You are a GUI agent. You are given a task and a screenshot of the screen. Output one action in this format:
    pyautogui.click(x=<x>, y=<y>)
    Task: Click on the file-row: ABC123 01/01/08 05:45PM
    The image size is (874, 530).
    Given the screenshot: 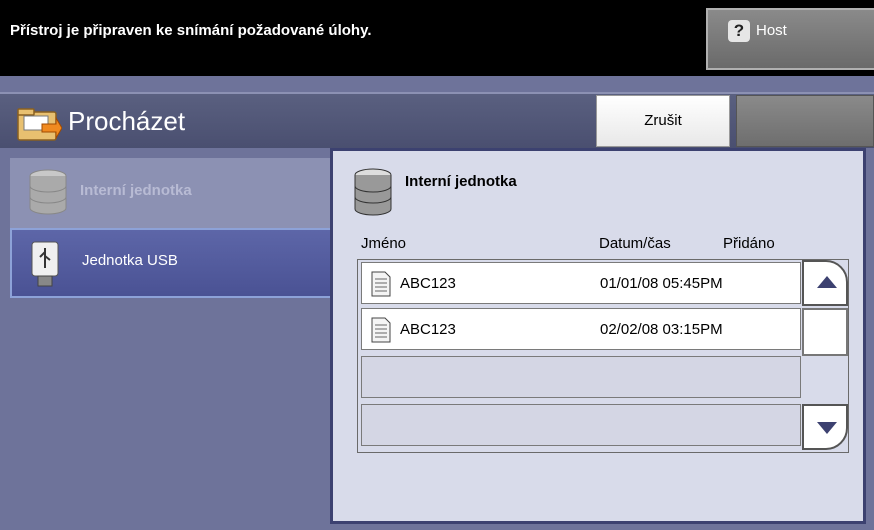 What is the action you would take?
    pyautogui.click(x=581, y=283)
    